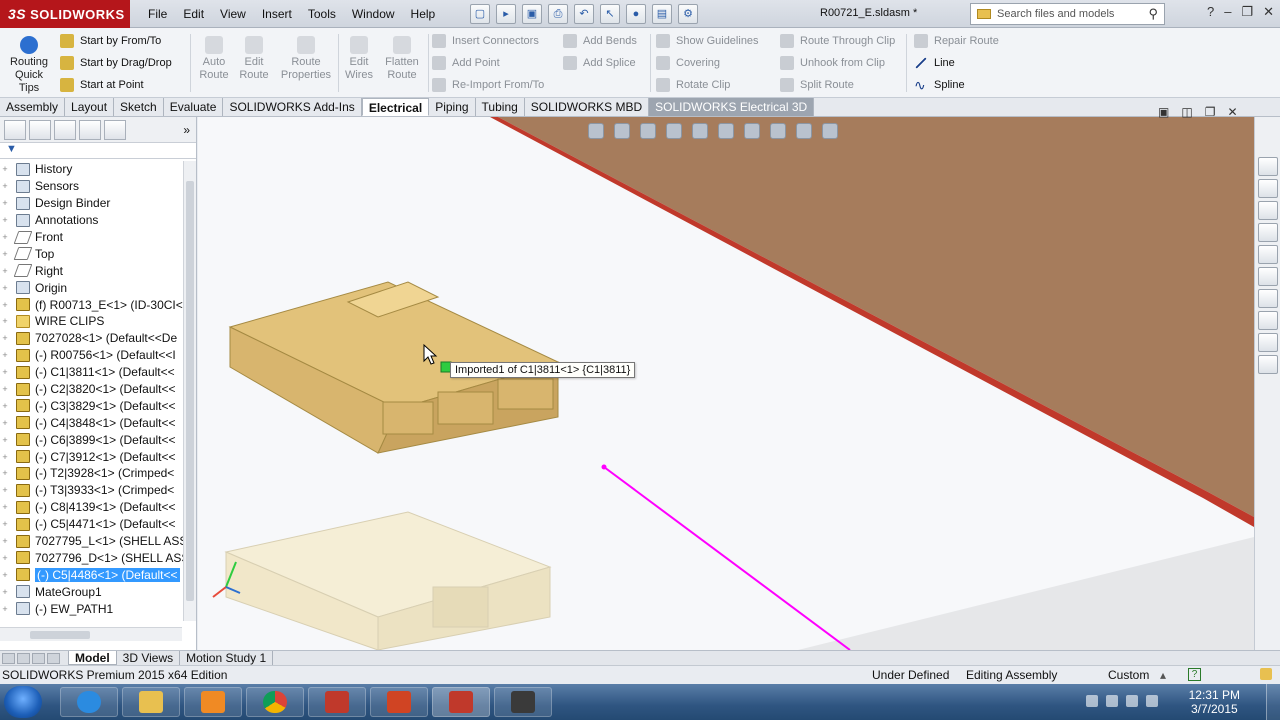  Describe the element at coordinates (213, 702) in the screenshot. I see `taskbar-media-player` at that location.